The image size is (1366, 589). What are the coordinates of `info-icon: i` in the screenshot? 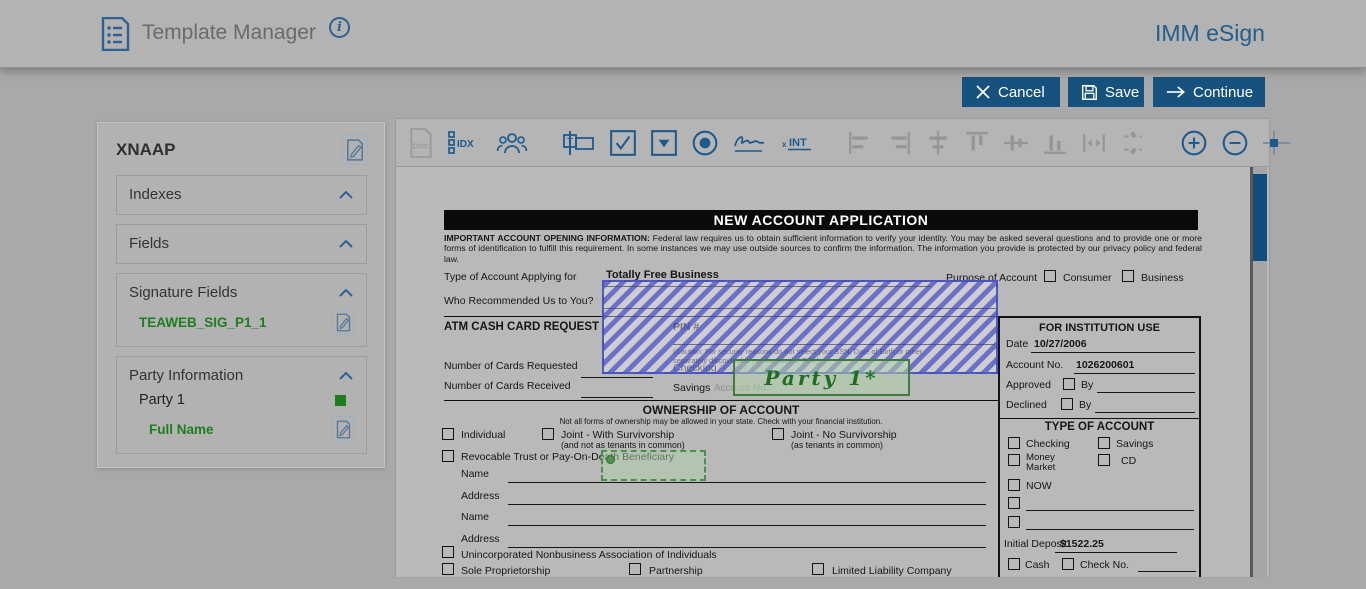 It's located at (339, 27).